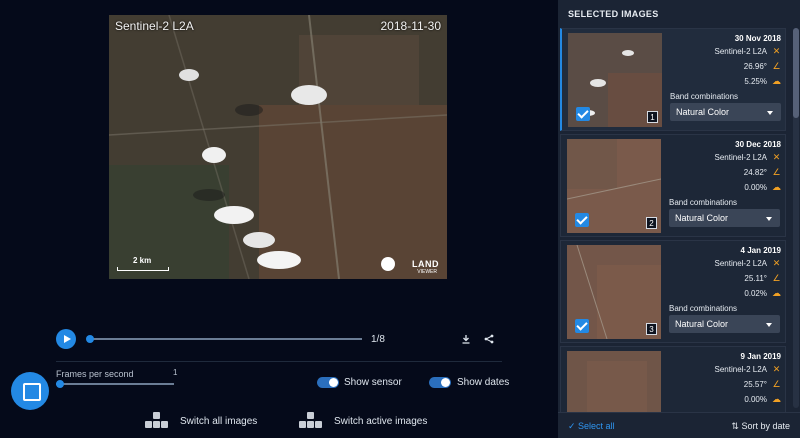  Describe the element at coordinates (758, 144) in the screenshot. I see `image-date: 30 Dec 2018` at that location.